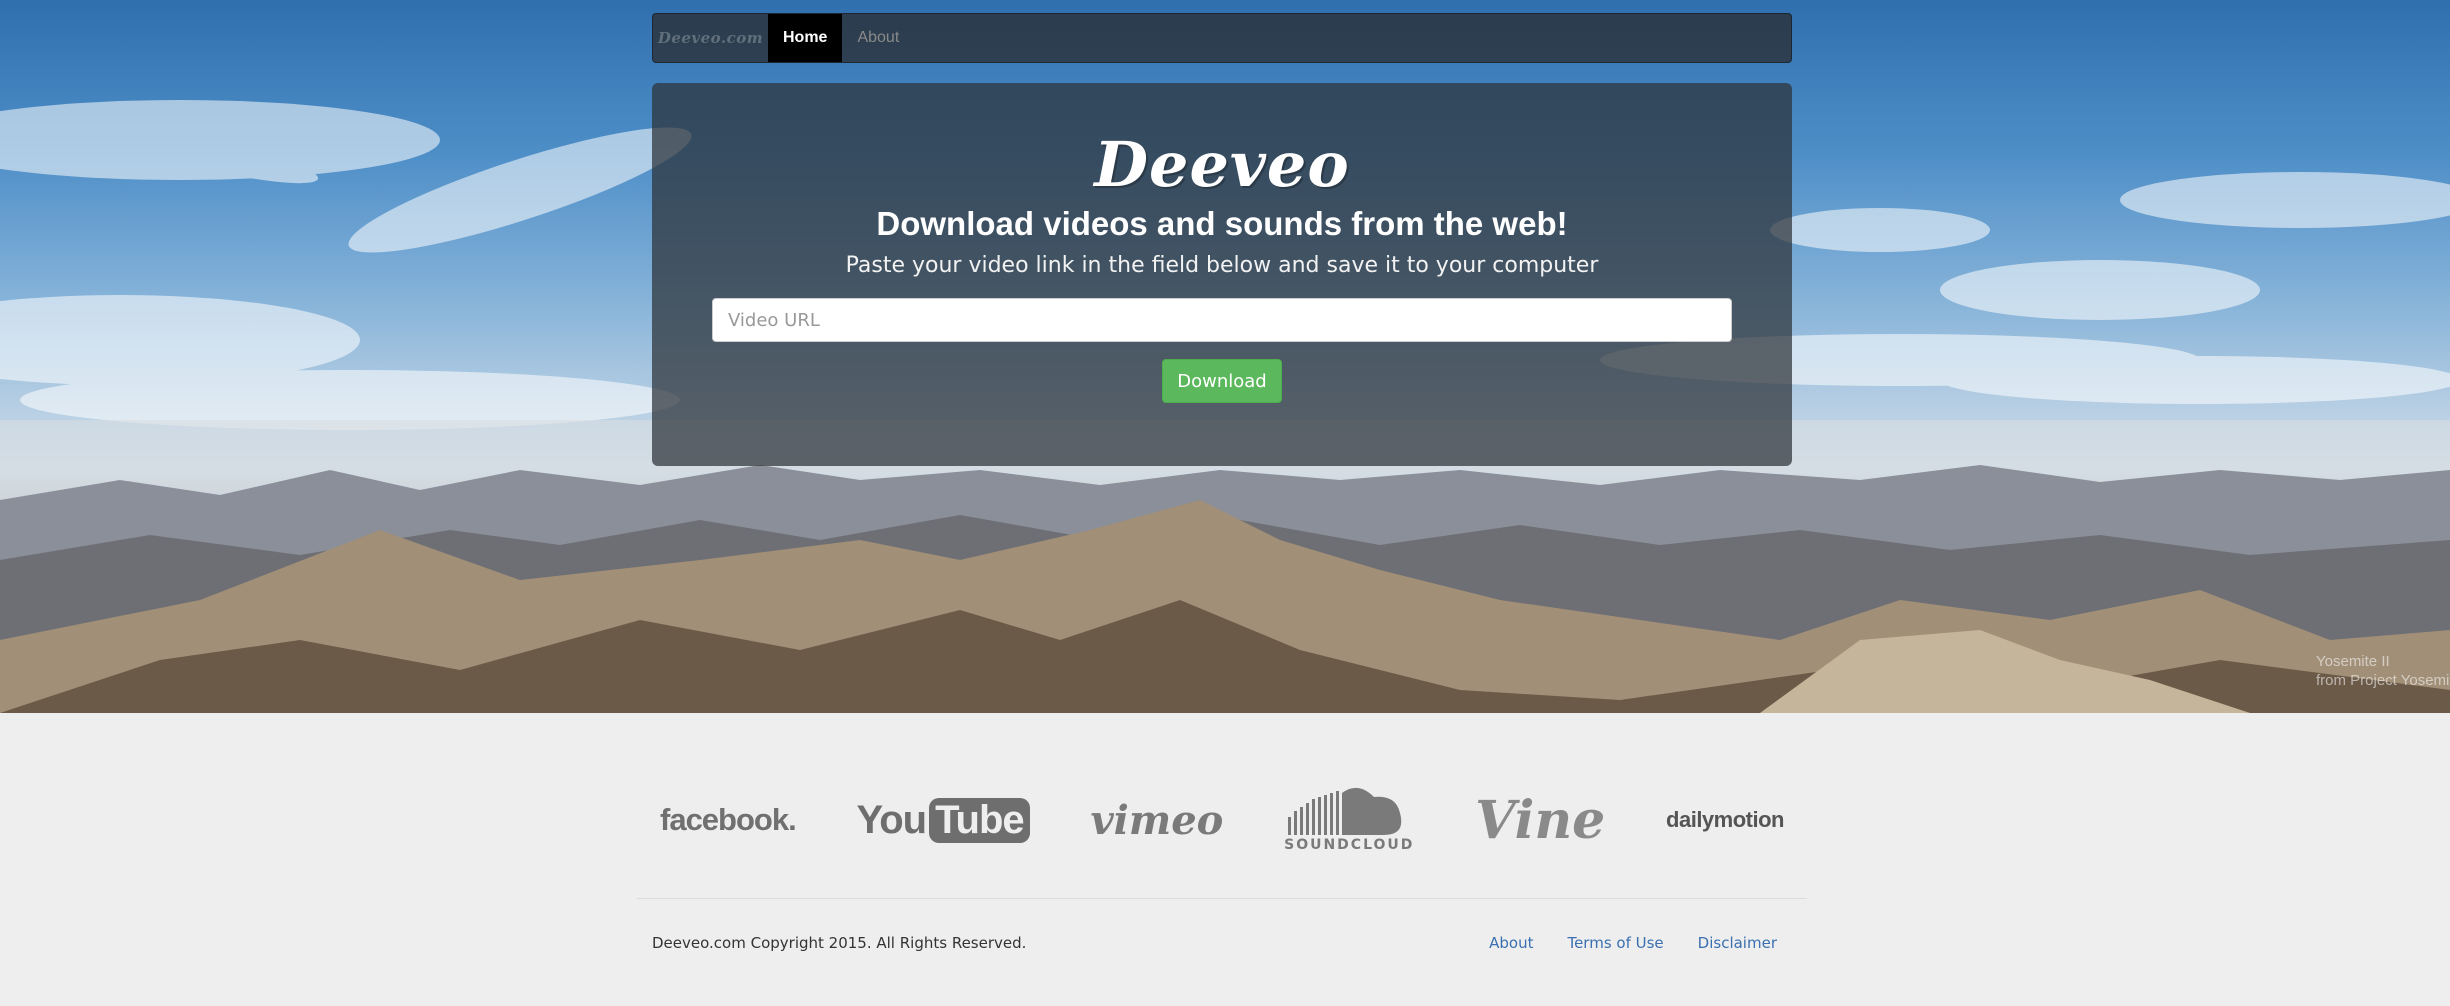 This screenshot has height=1006, width=2450. Describe the element at coordinates (1222, 38) in the screenshot. I see `top-navbar: Deeveo.com Home About` at that location.